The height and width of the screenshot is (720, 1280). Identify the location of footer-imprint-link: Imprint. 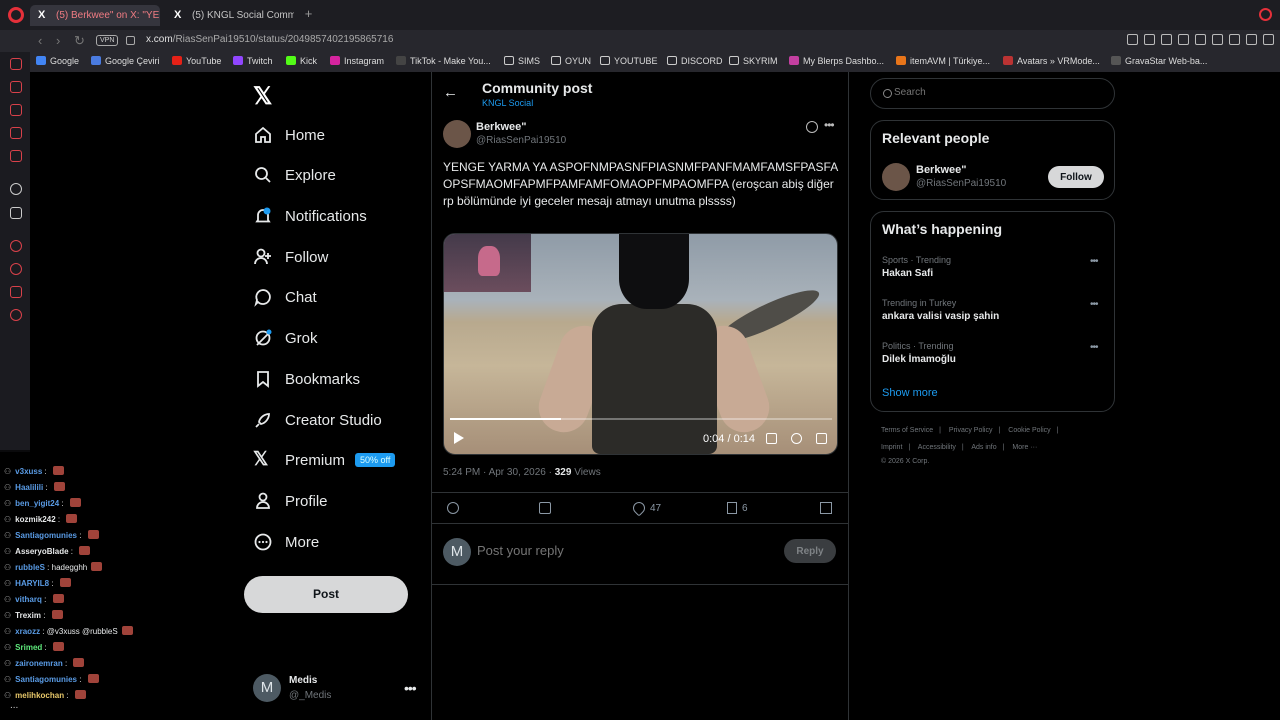
(891, 447).